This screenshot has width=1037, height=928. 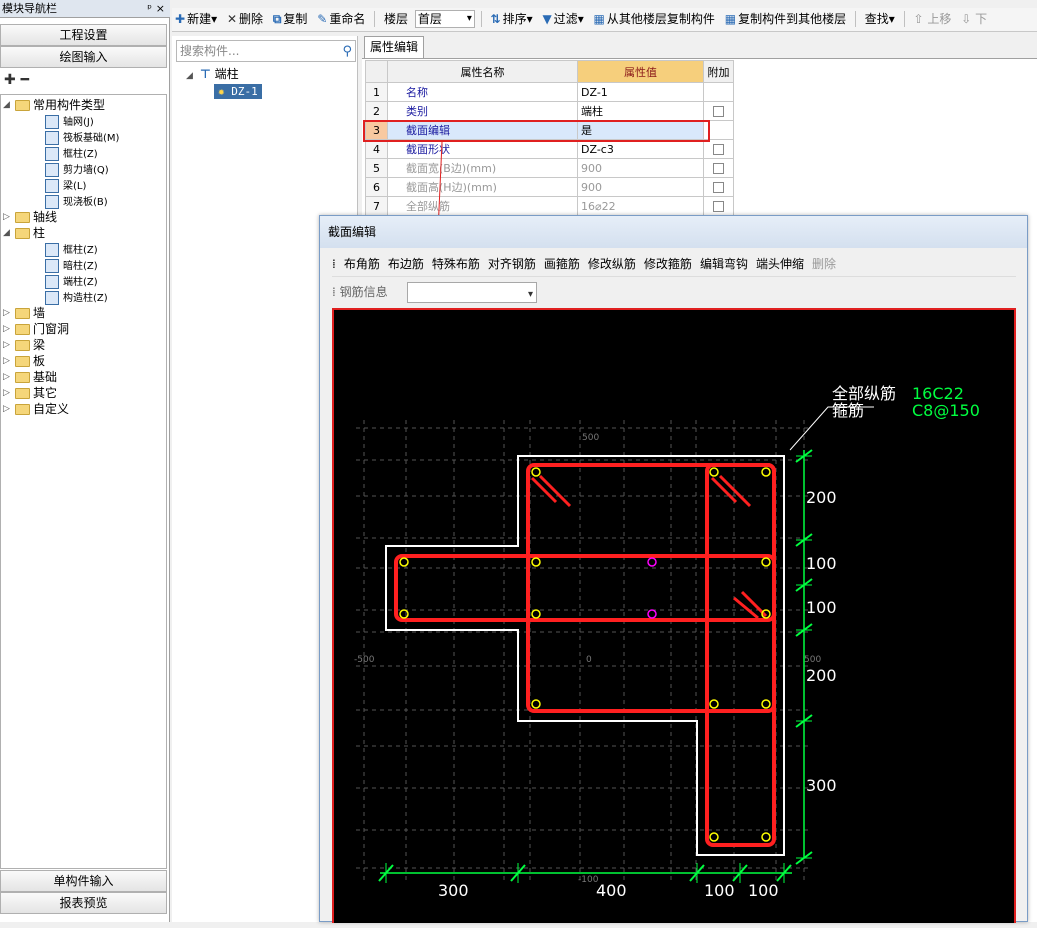 What do you see at coordinates (482, 187) in the screenshot?
I see `property-name: 截面高(H边)(mm)` at bounding box center [482, 187].